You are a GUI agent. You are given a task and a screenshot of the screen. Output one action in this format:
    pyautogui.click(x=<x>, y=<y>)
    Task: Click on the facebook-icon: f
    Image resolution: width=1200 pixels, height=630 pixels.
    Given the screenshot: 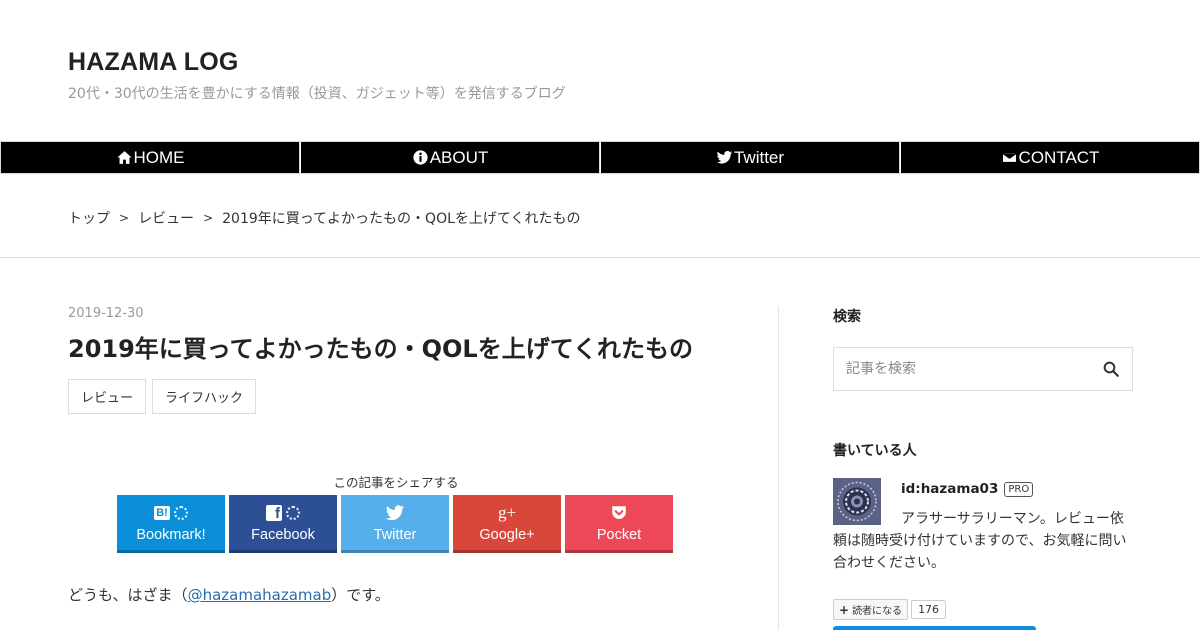 What is the action you would take?
    pyautogui.click(x=274, y=513)
    